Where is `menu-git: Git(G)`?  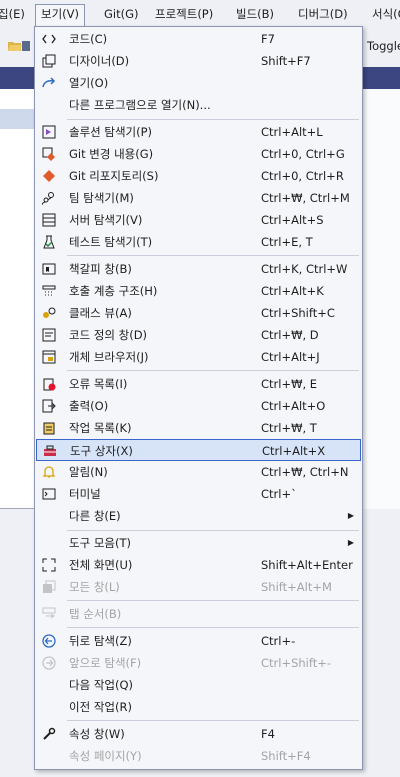 menu-git: Git(G) is located at coordinates (121, 14).